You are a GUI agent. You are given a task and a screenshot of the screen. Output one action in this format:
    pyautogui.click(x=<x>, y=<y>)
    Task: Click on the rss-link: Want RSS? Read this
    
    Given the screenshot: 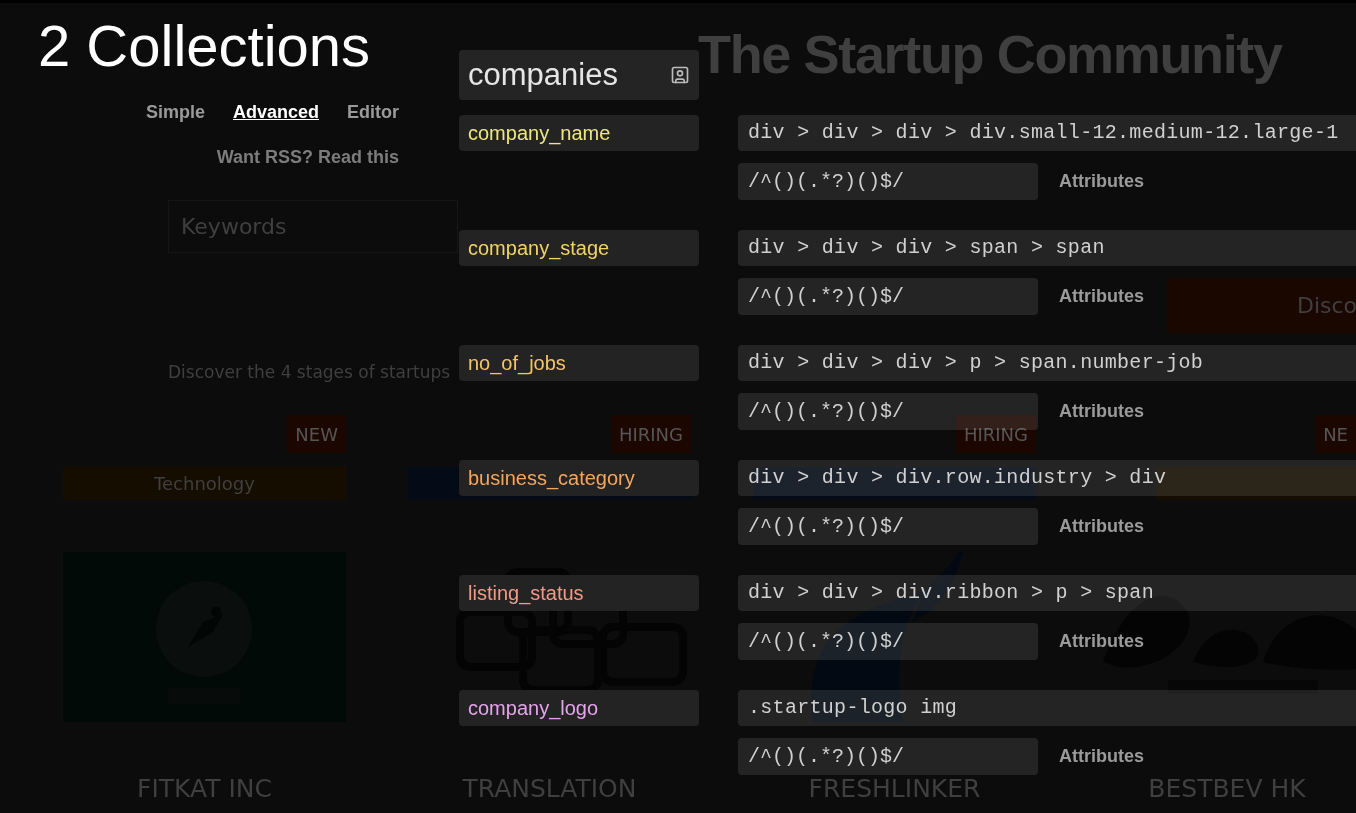 What is the action you would take?
    pyautogui.click(x=307, y=157)
    